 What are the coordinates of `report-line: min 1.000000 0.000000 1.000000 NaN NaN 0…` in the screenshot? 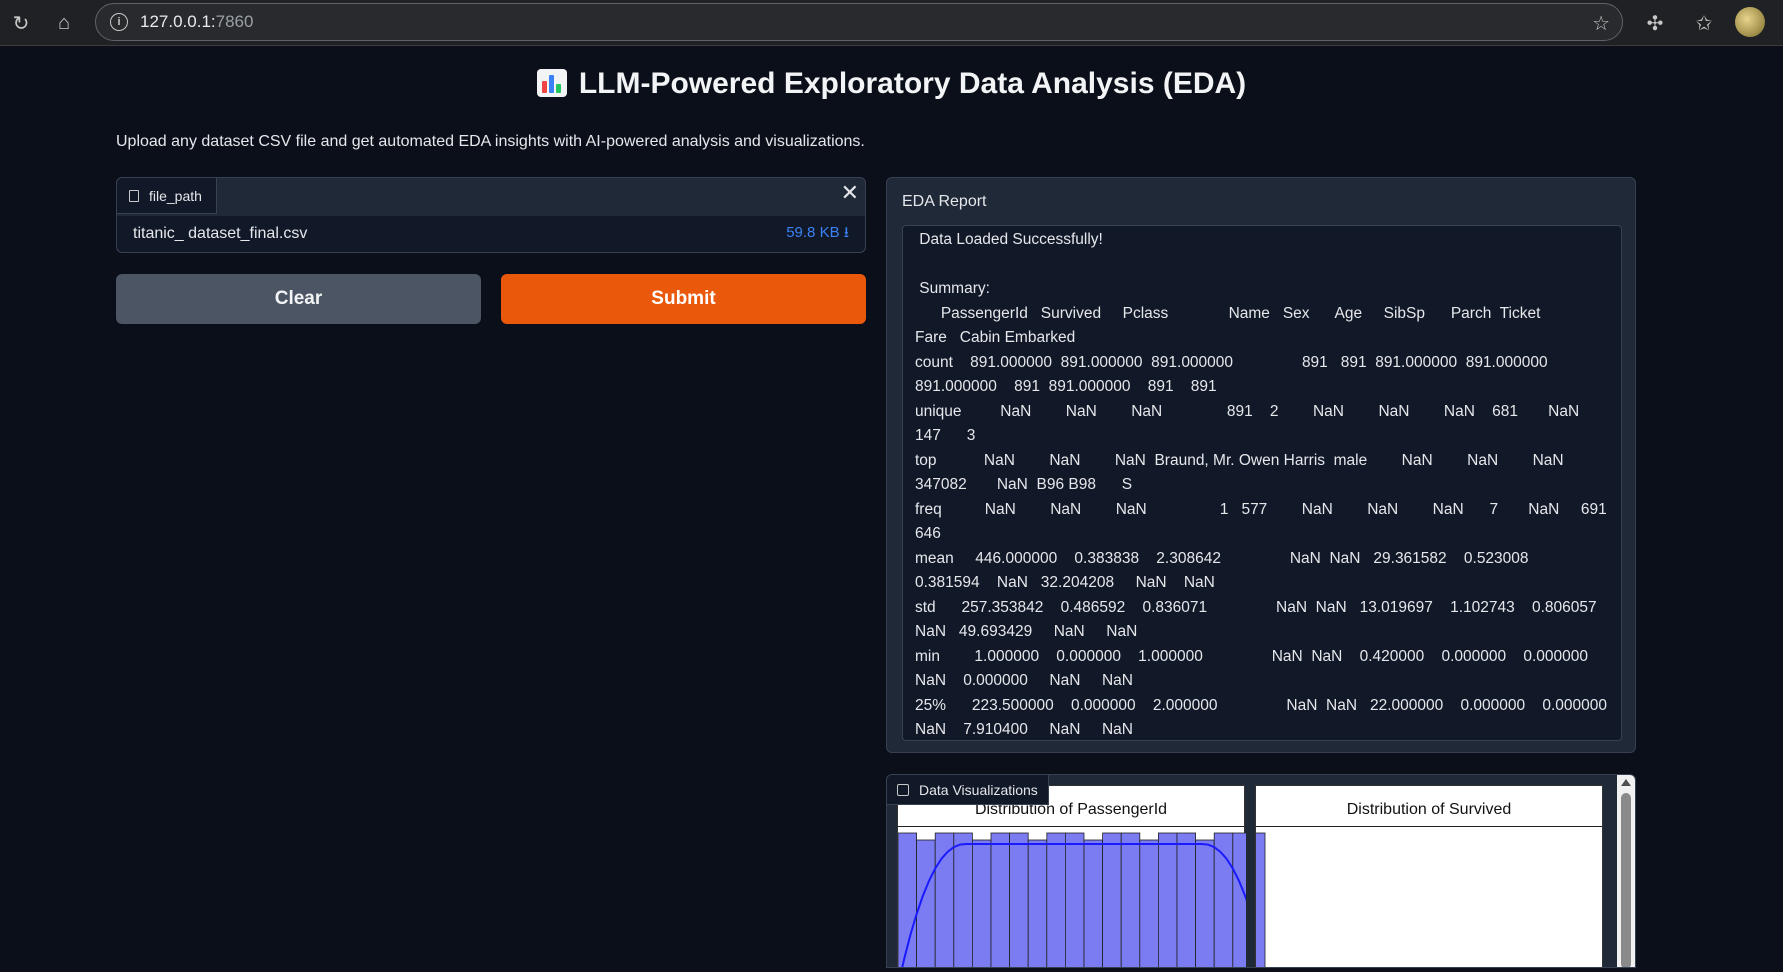 It's located at (1251, 656).